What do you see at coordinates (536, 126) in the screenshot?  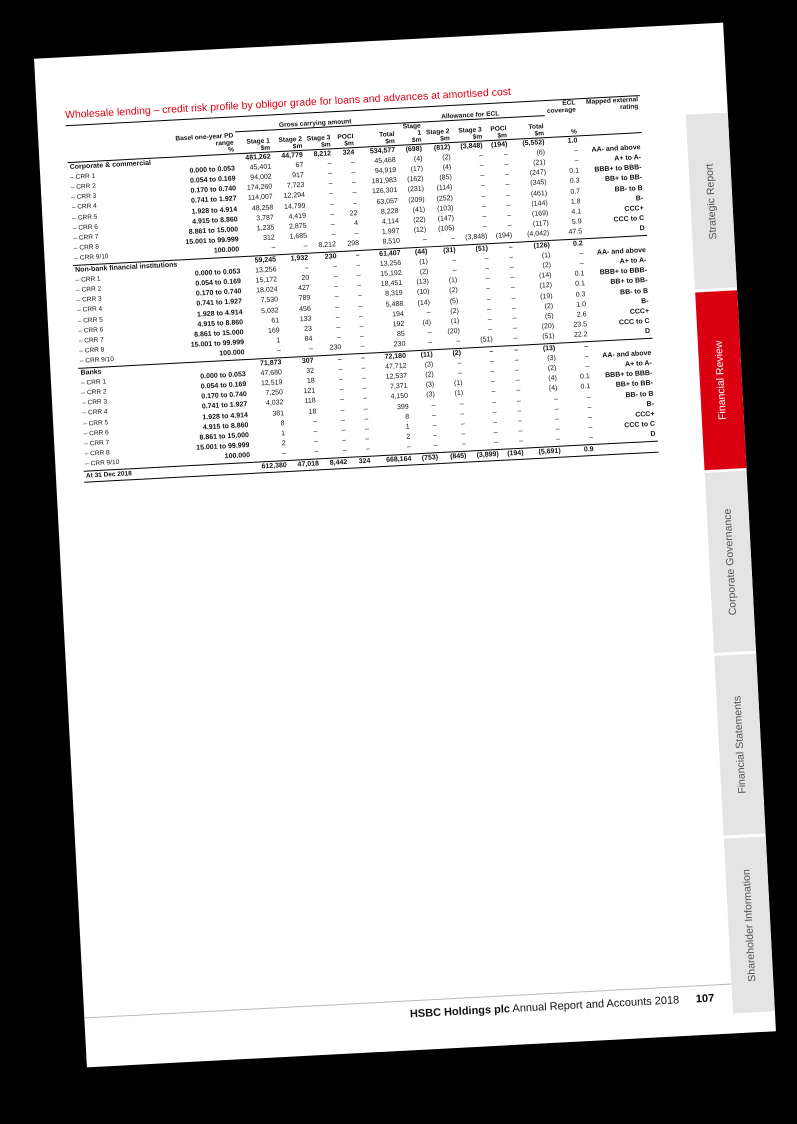 I see `allowance-total-header: Total` at bounding box center [536, 126].